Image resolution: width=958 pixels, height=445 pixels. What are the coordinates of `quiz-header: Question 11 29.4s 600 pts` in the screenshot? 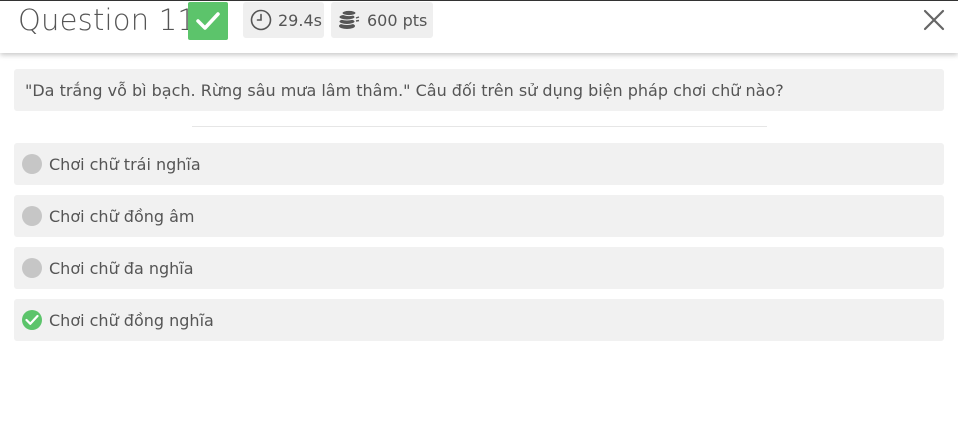 It's located at (479, 26).